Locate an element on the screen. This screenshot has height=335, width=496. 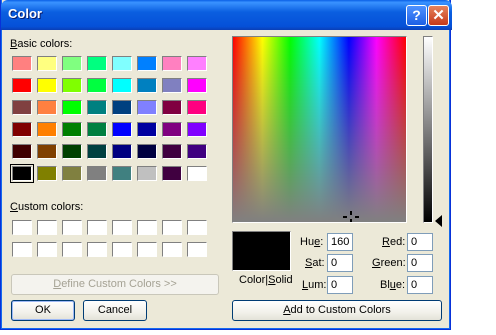
sat-label: Sat: is located at coordinates (315, 263).